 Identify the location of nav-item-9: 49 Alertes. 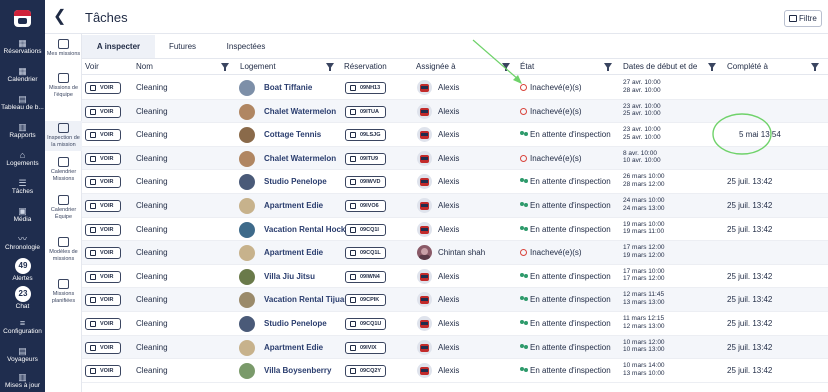
(22, 270).